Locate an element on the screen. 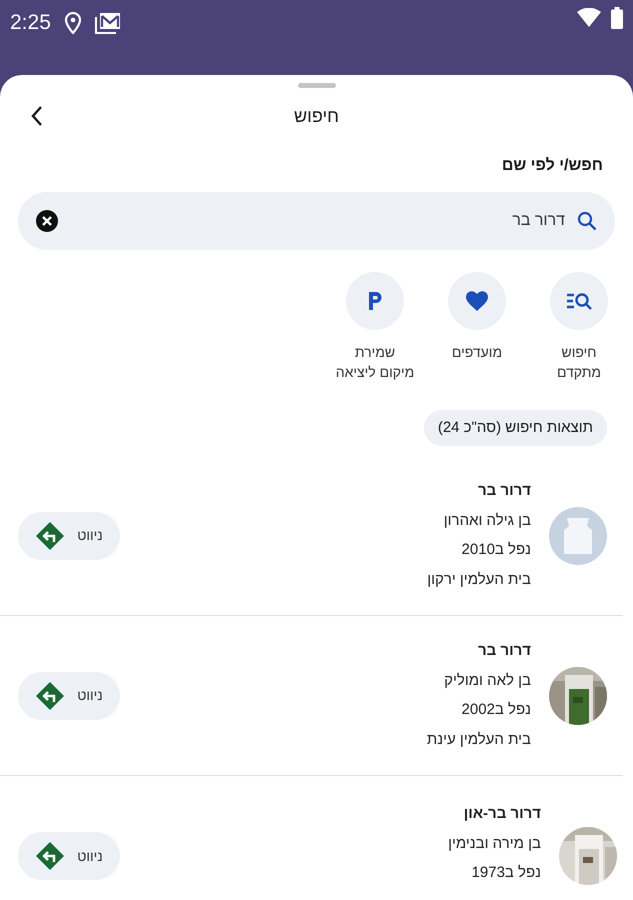 Image resolution: width=633 pixels, height=900 pixels. drag-handle is located at coordinates (317, 85).